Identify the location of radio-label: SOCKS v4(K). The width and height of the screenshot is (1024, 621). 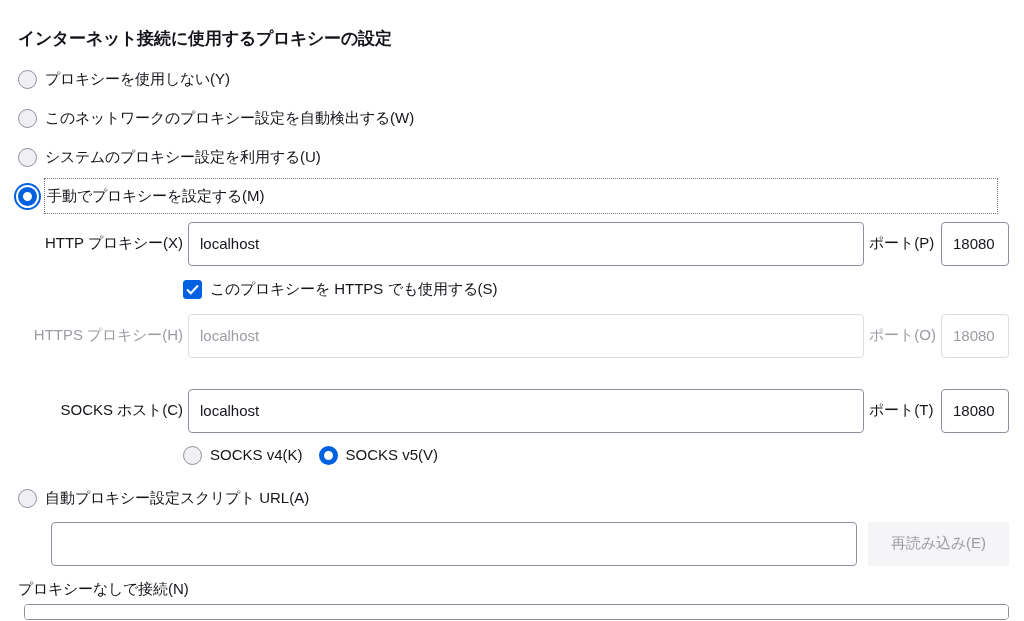
(256, 455).